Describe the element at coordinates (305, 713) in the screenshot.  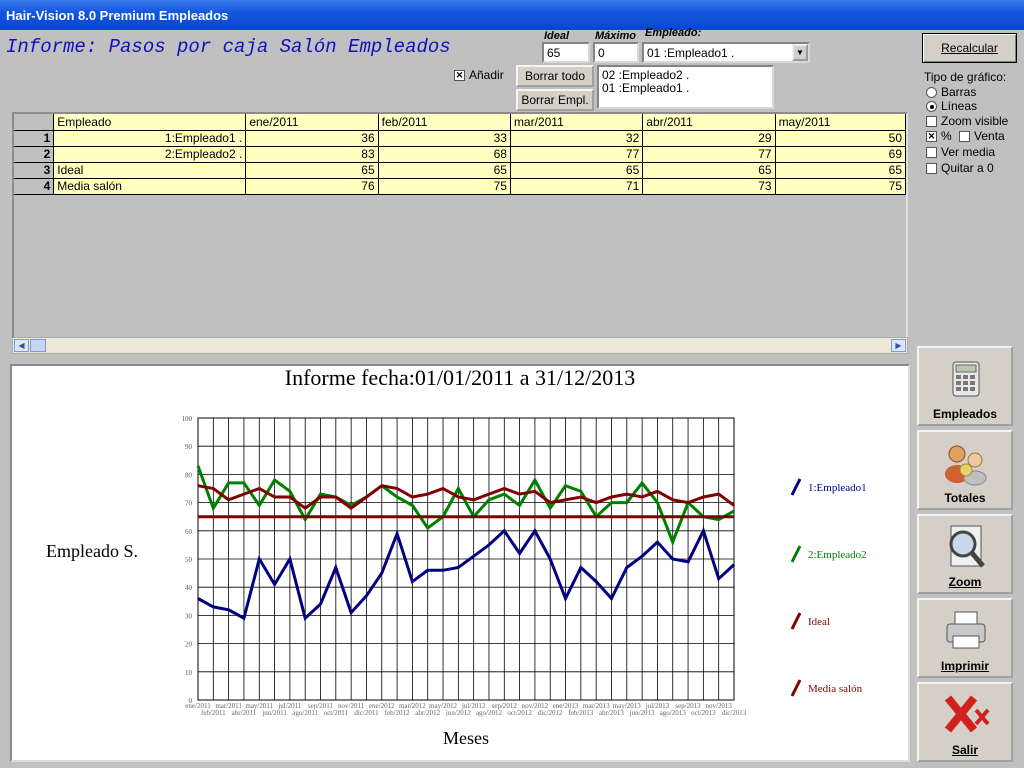
I see `x-tick-label: ago/2011` at that location.